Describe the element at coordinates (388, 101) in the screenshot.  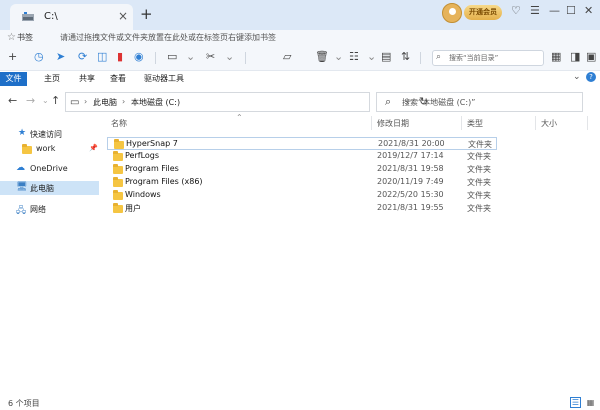
I see `search-icon: ⌕` at that location.